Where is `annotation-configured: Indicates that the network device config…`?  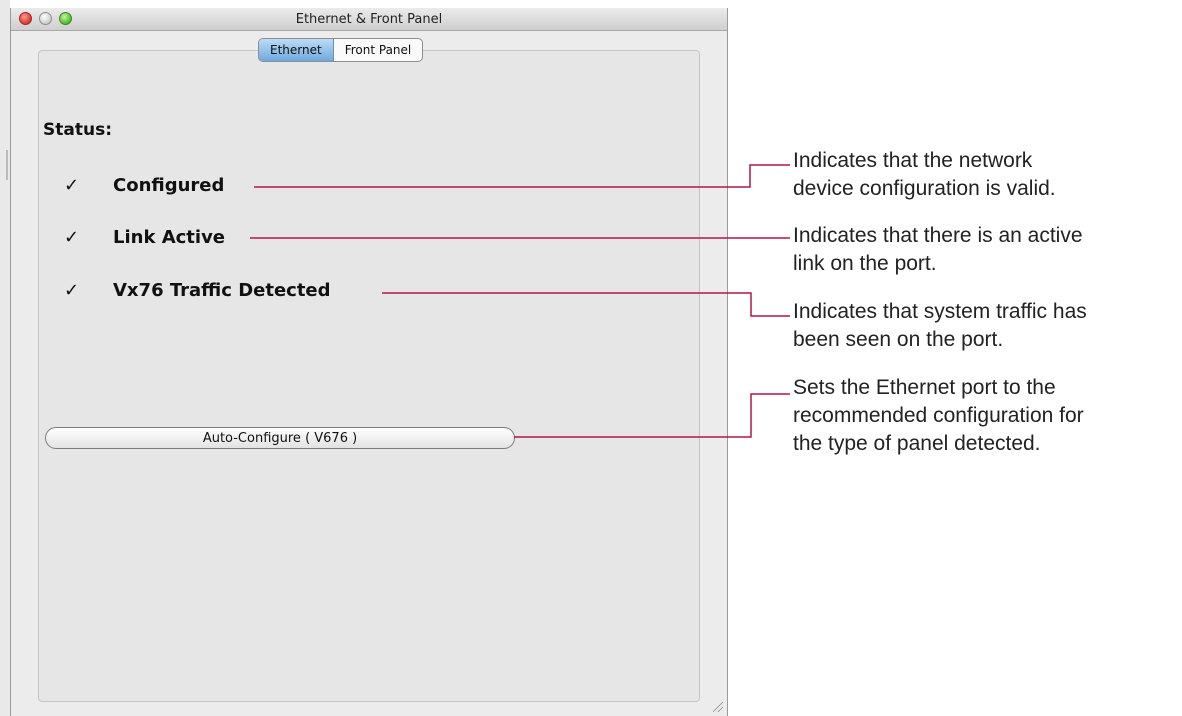
annotation-configured: Indicates that the network device config… is located at coordinates (924, 174).